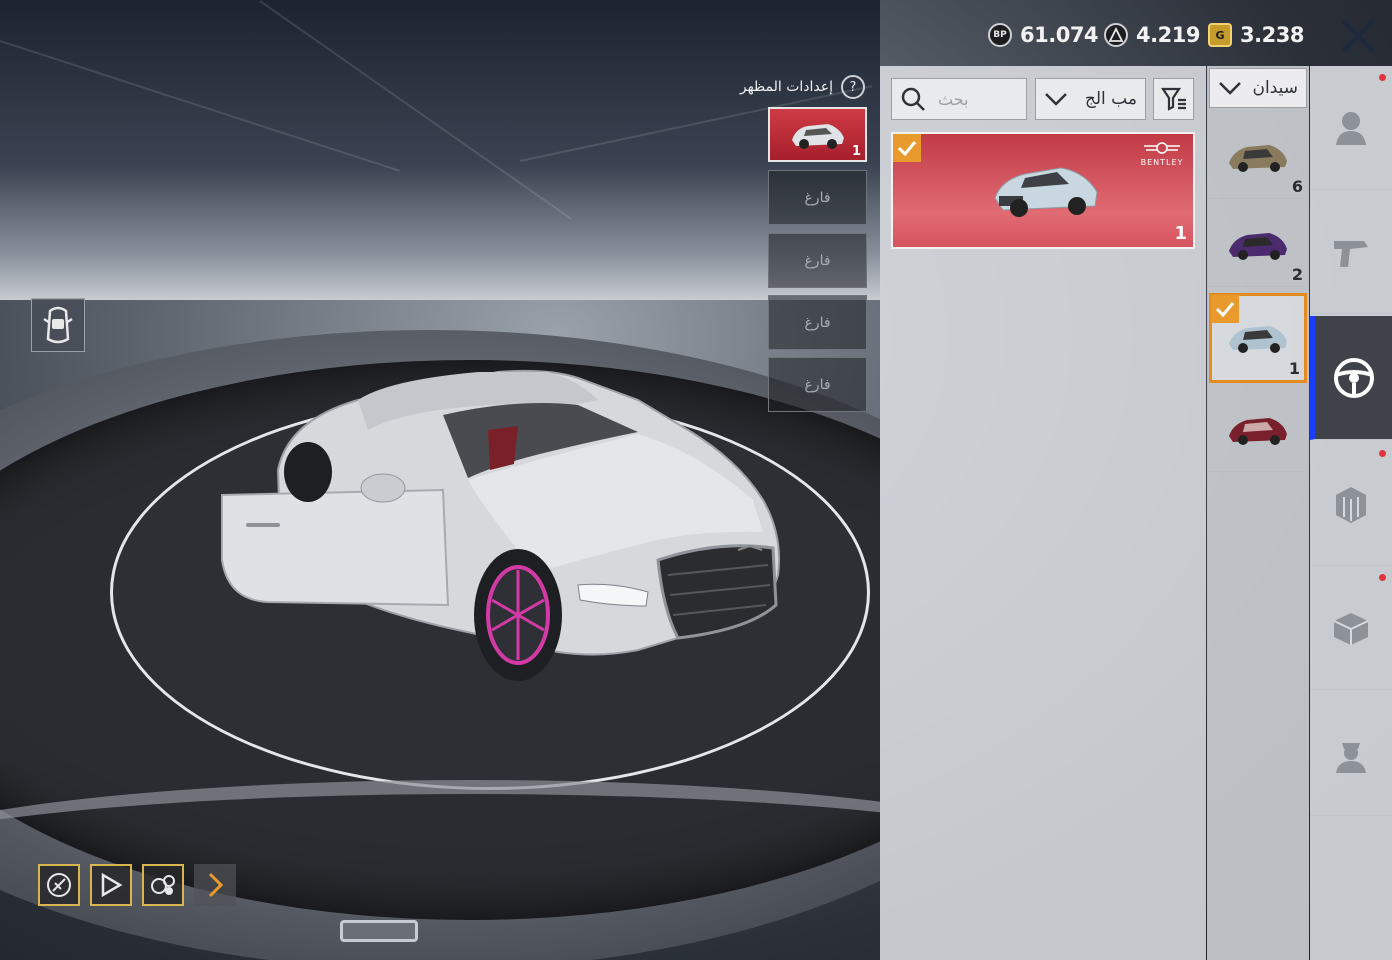 Image resolution: width=1392 pixels, height=960 pixels. Describe the element at coordinates (856, 151) in the screenshot. I see `slot-count: 1` at that location.